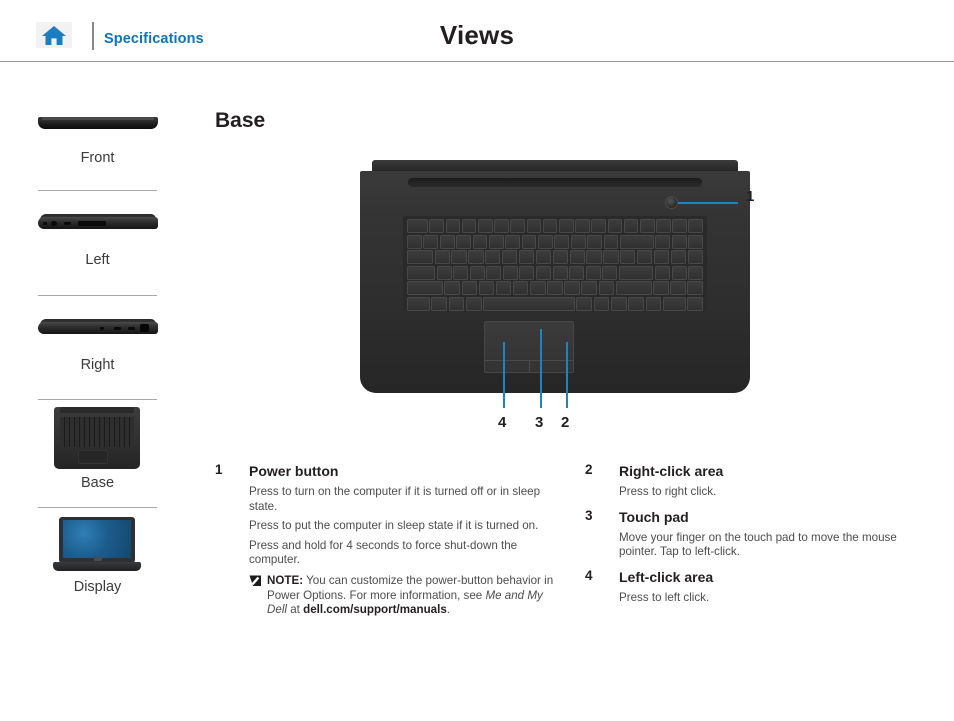 This screenshot has height=721, width=954. What do you see at coordinates (671, 471) in the screenshot?
I see `legend-item-title: Right-click area` at bounding box center [671, 471].